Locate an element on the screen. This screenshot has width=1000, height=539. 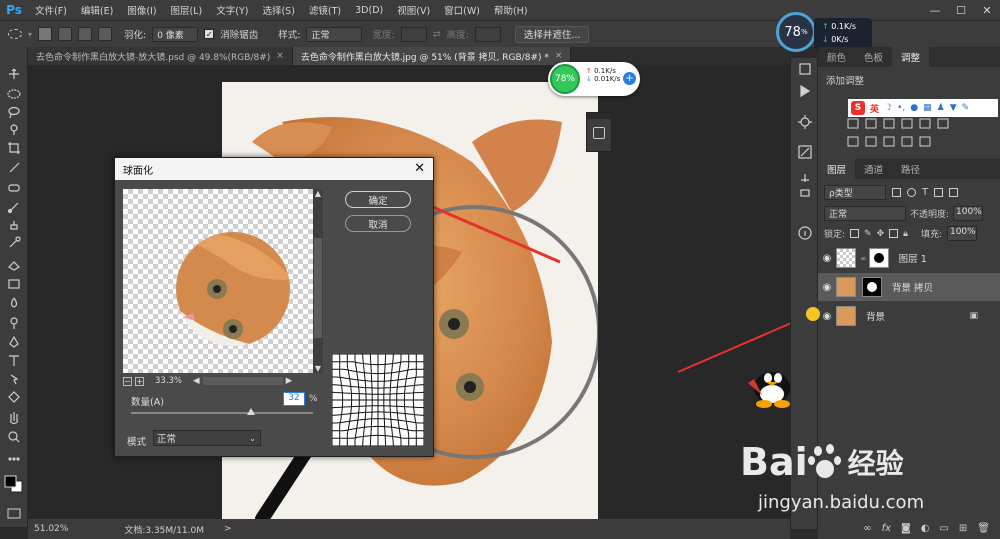
zoom-in-button: + is located at coordinates (139, 381).